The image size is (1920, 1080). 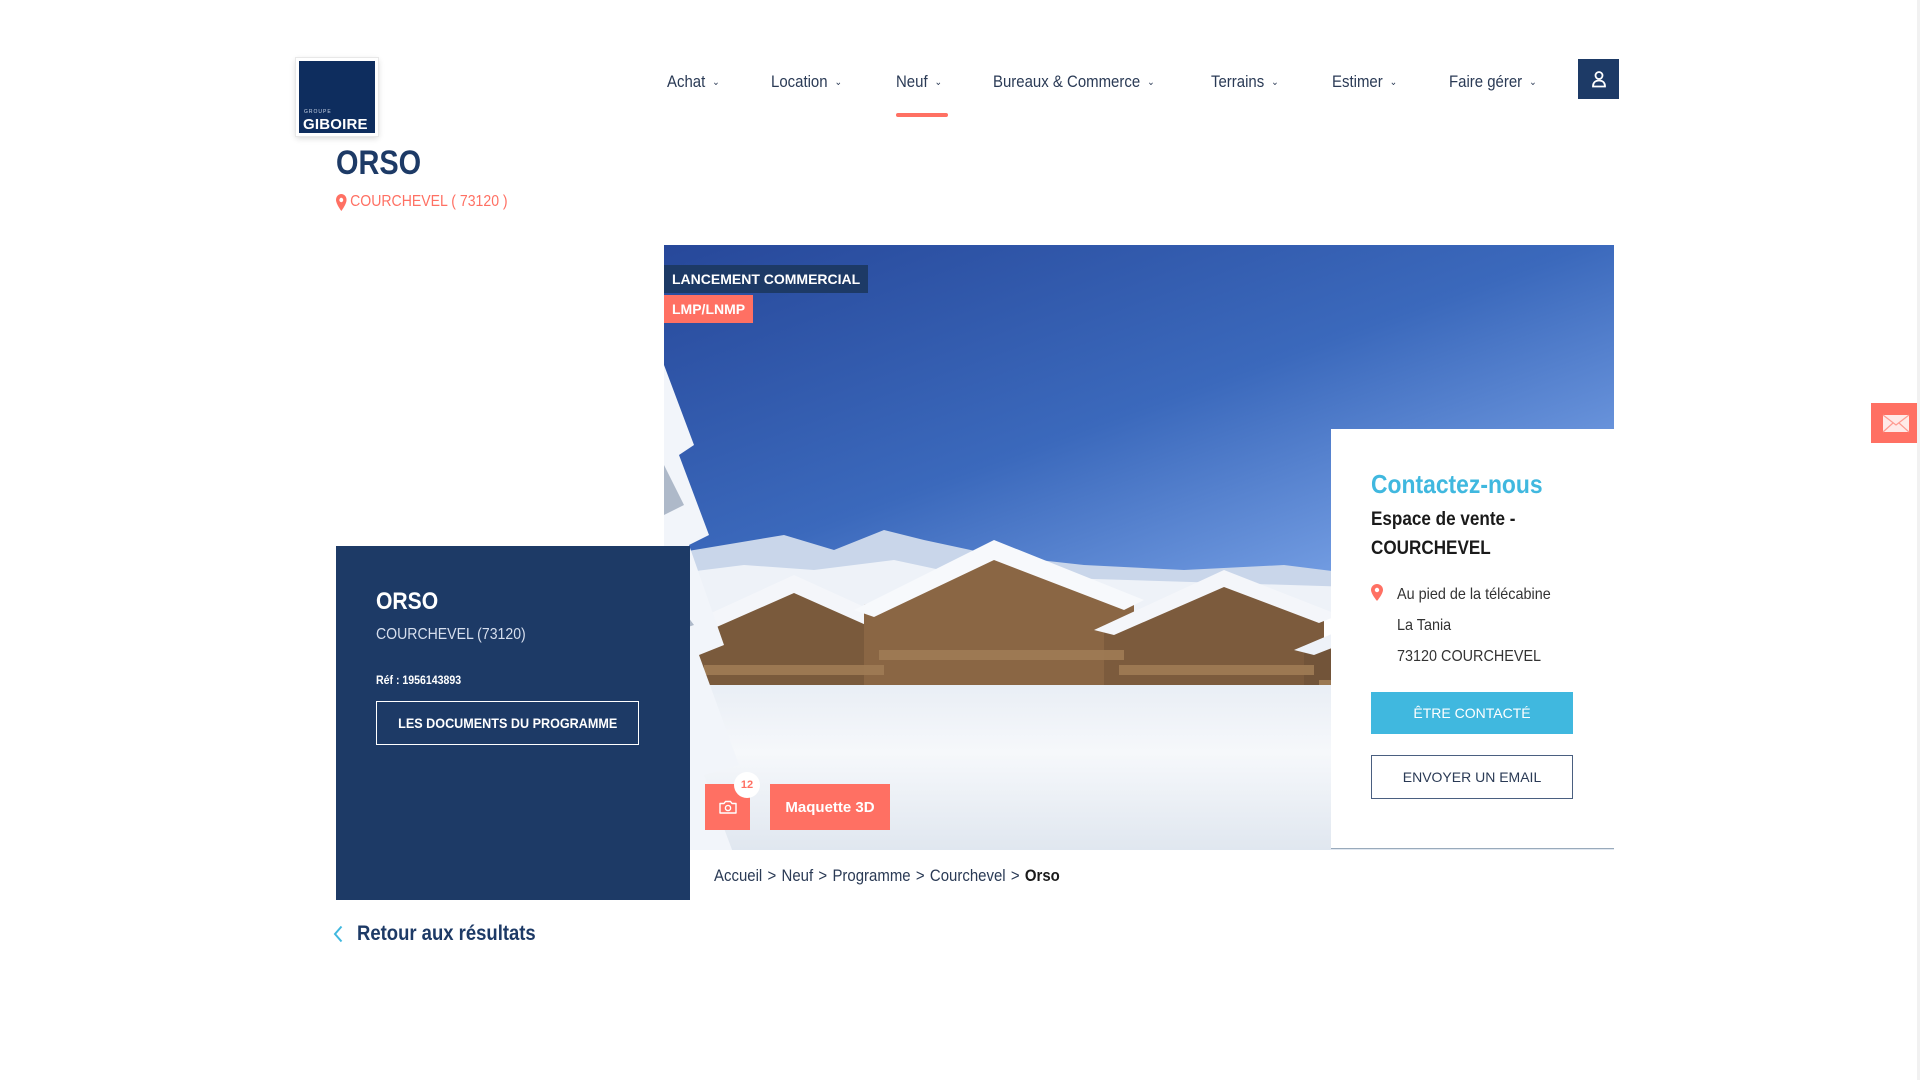 What do you see at coordinates (337, 97) in the screenshot?
I see `brand-logo: GROUPE GIBOIRE` at bounding box center [337, 97].